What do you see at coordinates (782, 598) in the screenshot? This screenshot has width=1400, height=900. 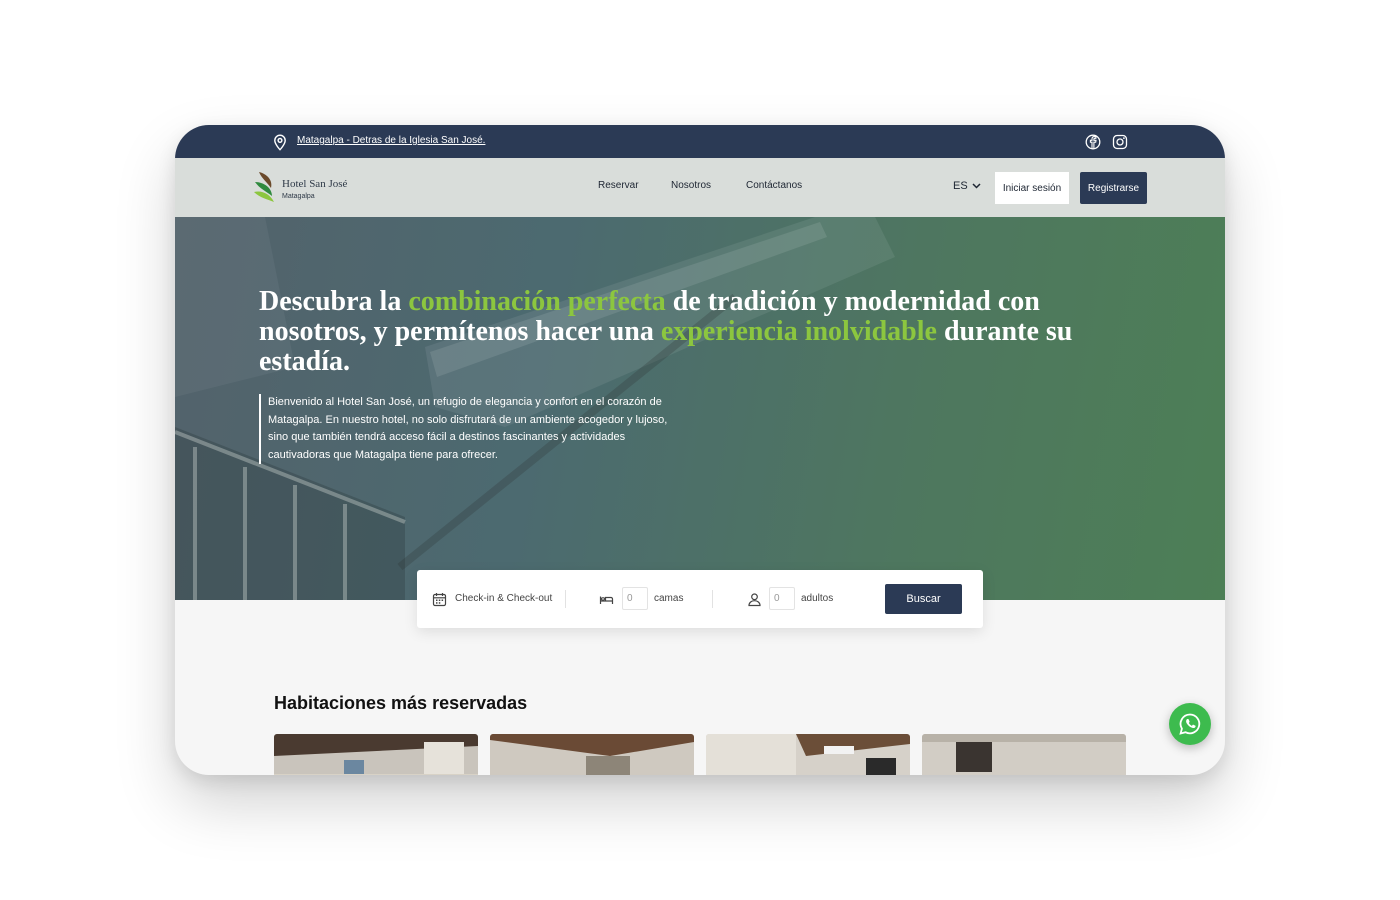 I see `adults-input` at bounding box center [782, 598].